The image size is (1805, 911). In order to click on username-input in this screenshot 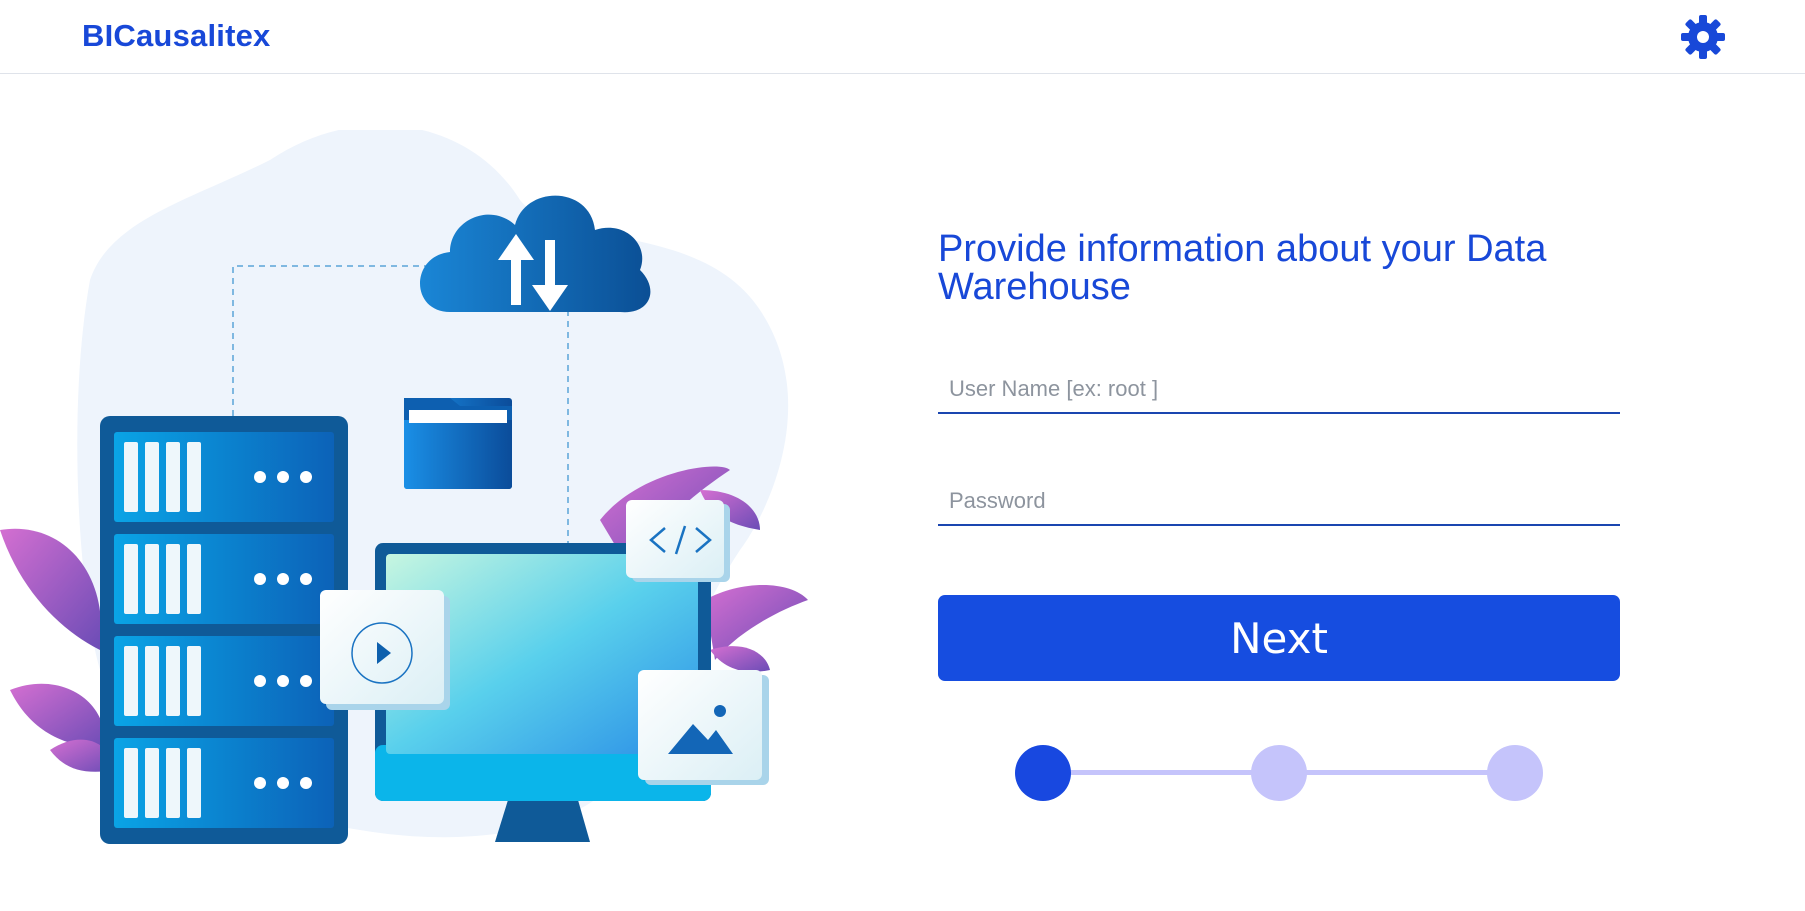, I will do `click(1279, 390)`.